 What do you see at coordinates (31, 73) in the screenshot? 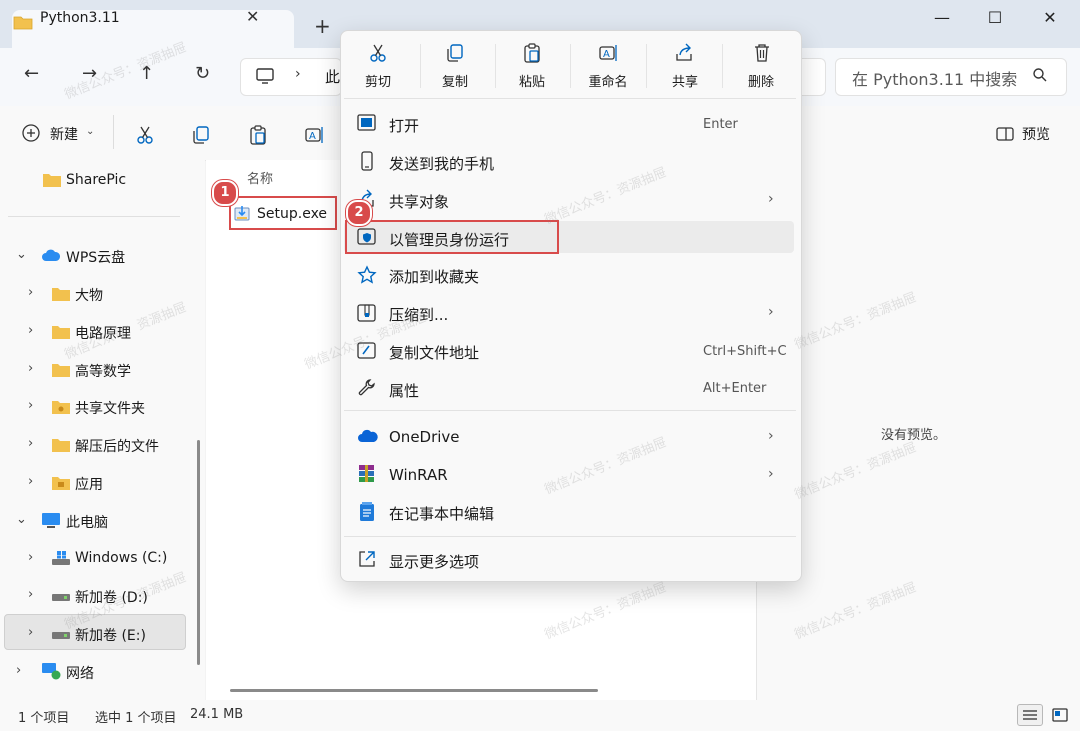
I see `back-icon: ←` at bounding box center [31, 73].